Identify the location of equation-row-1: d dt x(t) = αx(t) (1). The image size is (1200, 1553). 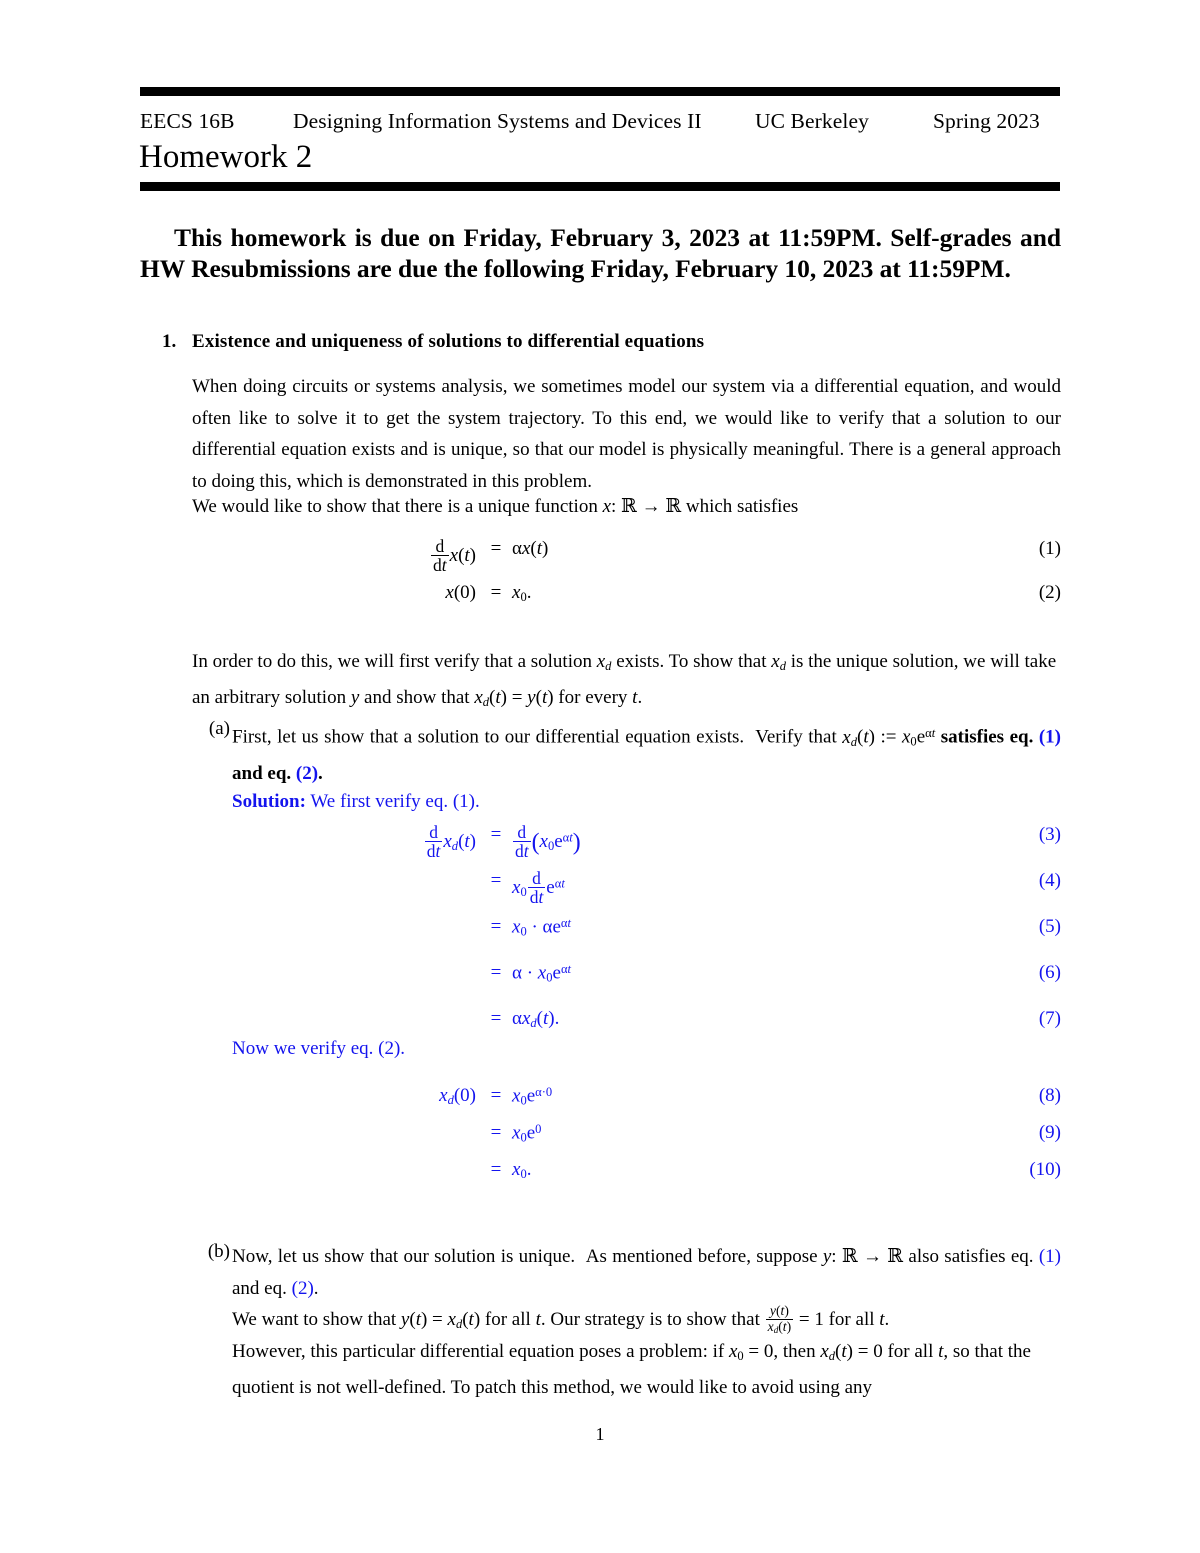
(600, 559).